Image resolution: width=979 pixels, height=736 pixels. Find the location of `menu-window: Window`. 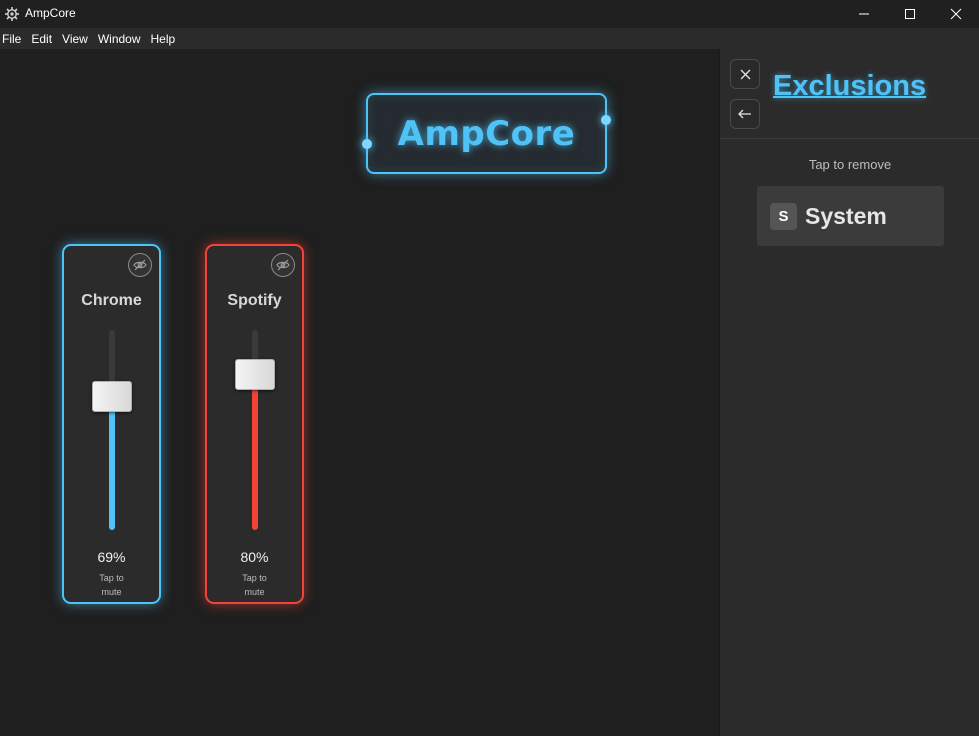

menu-window: Window is located at coordinates (119, 39).